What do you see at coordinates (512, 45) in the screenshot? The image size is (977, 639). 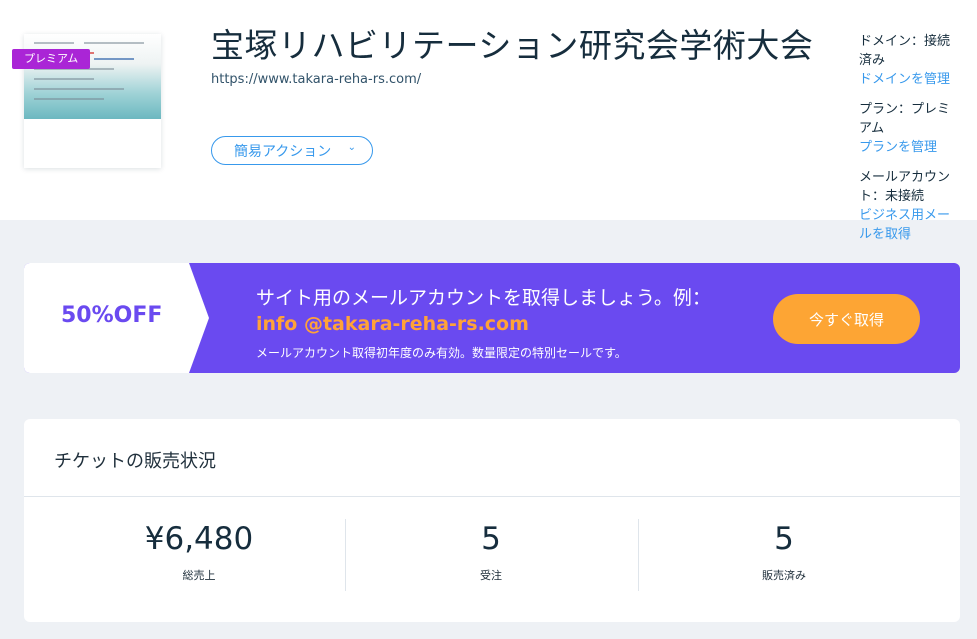 I see `site-title: 宝塚リハビリテーション研究会学術大会` at bounding box center [512, 45].